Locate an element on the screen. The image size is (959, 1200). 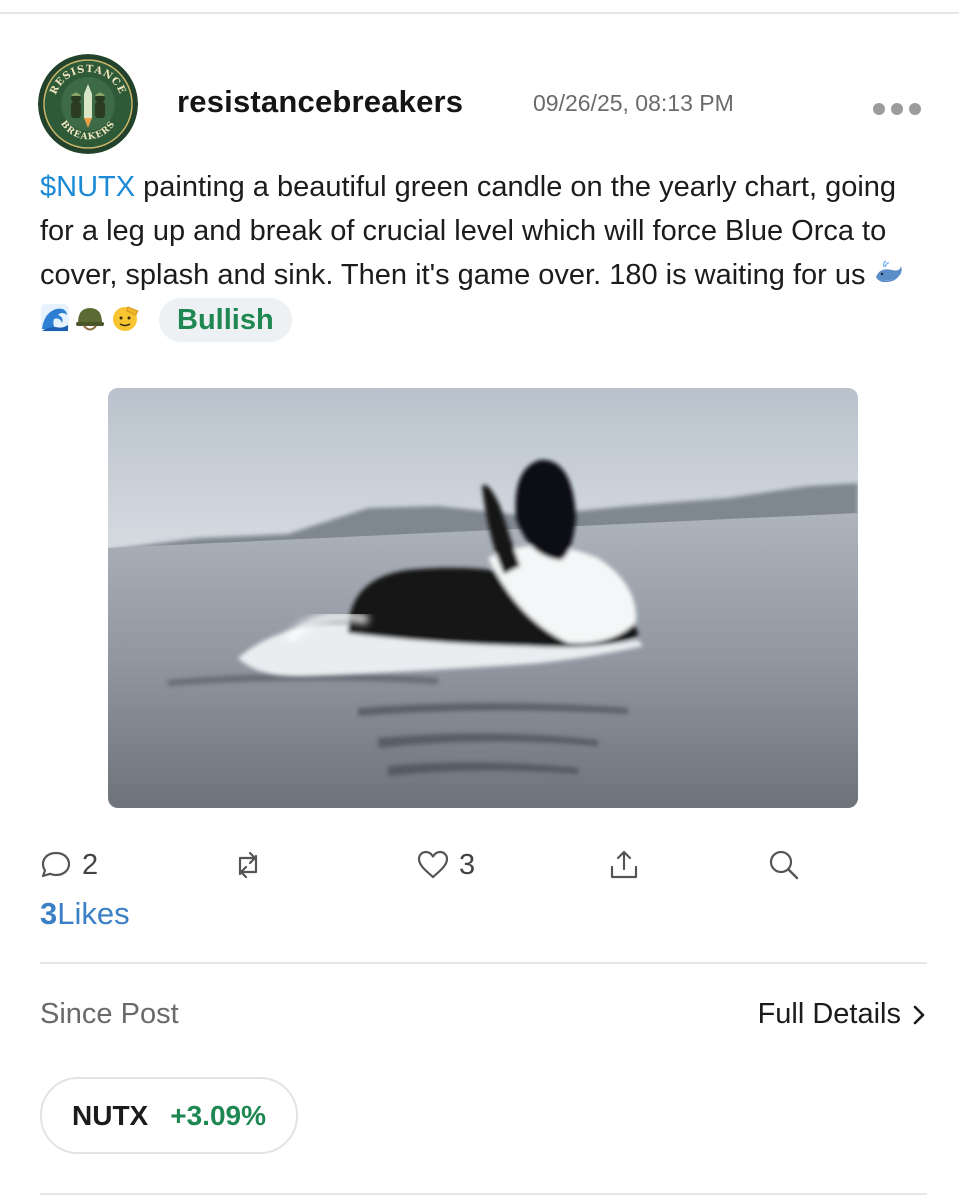
saluting-face-emoji-icon is located at coordinates (126, 318).